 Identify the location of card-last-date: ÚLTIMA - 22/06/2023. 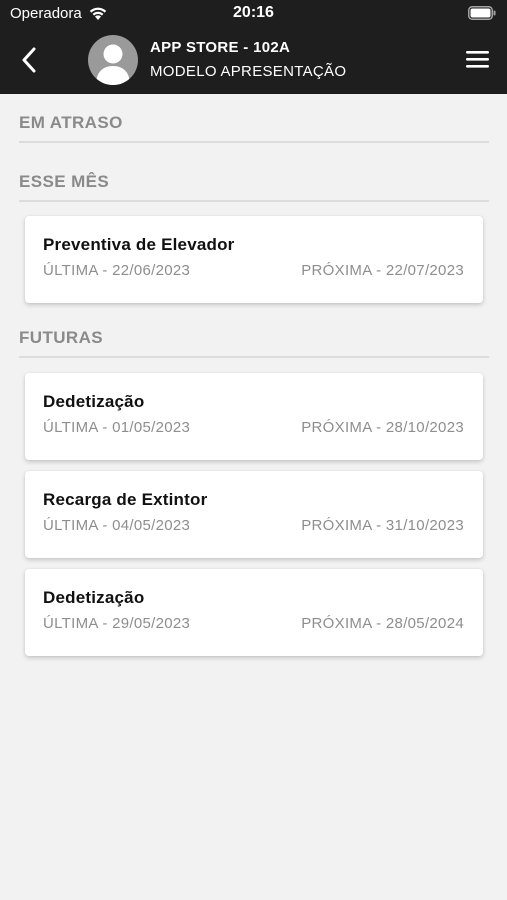
(117, 270).